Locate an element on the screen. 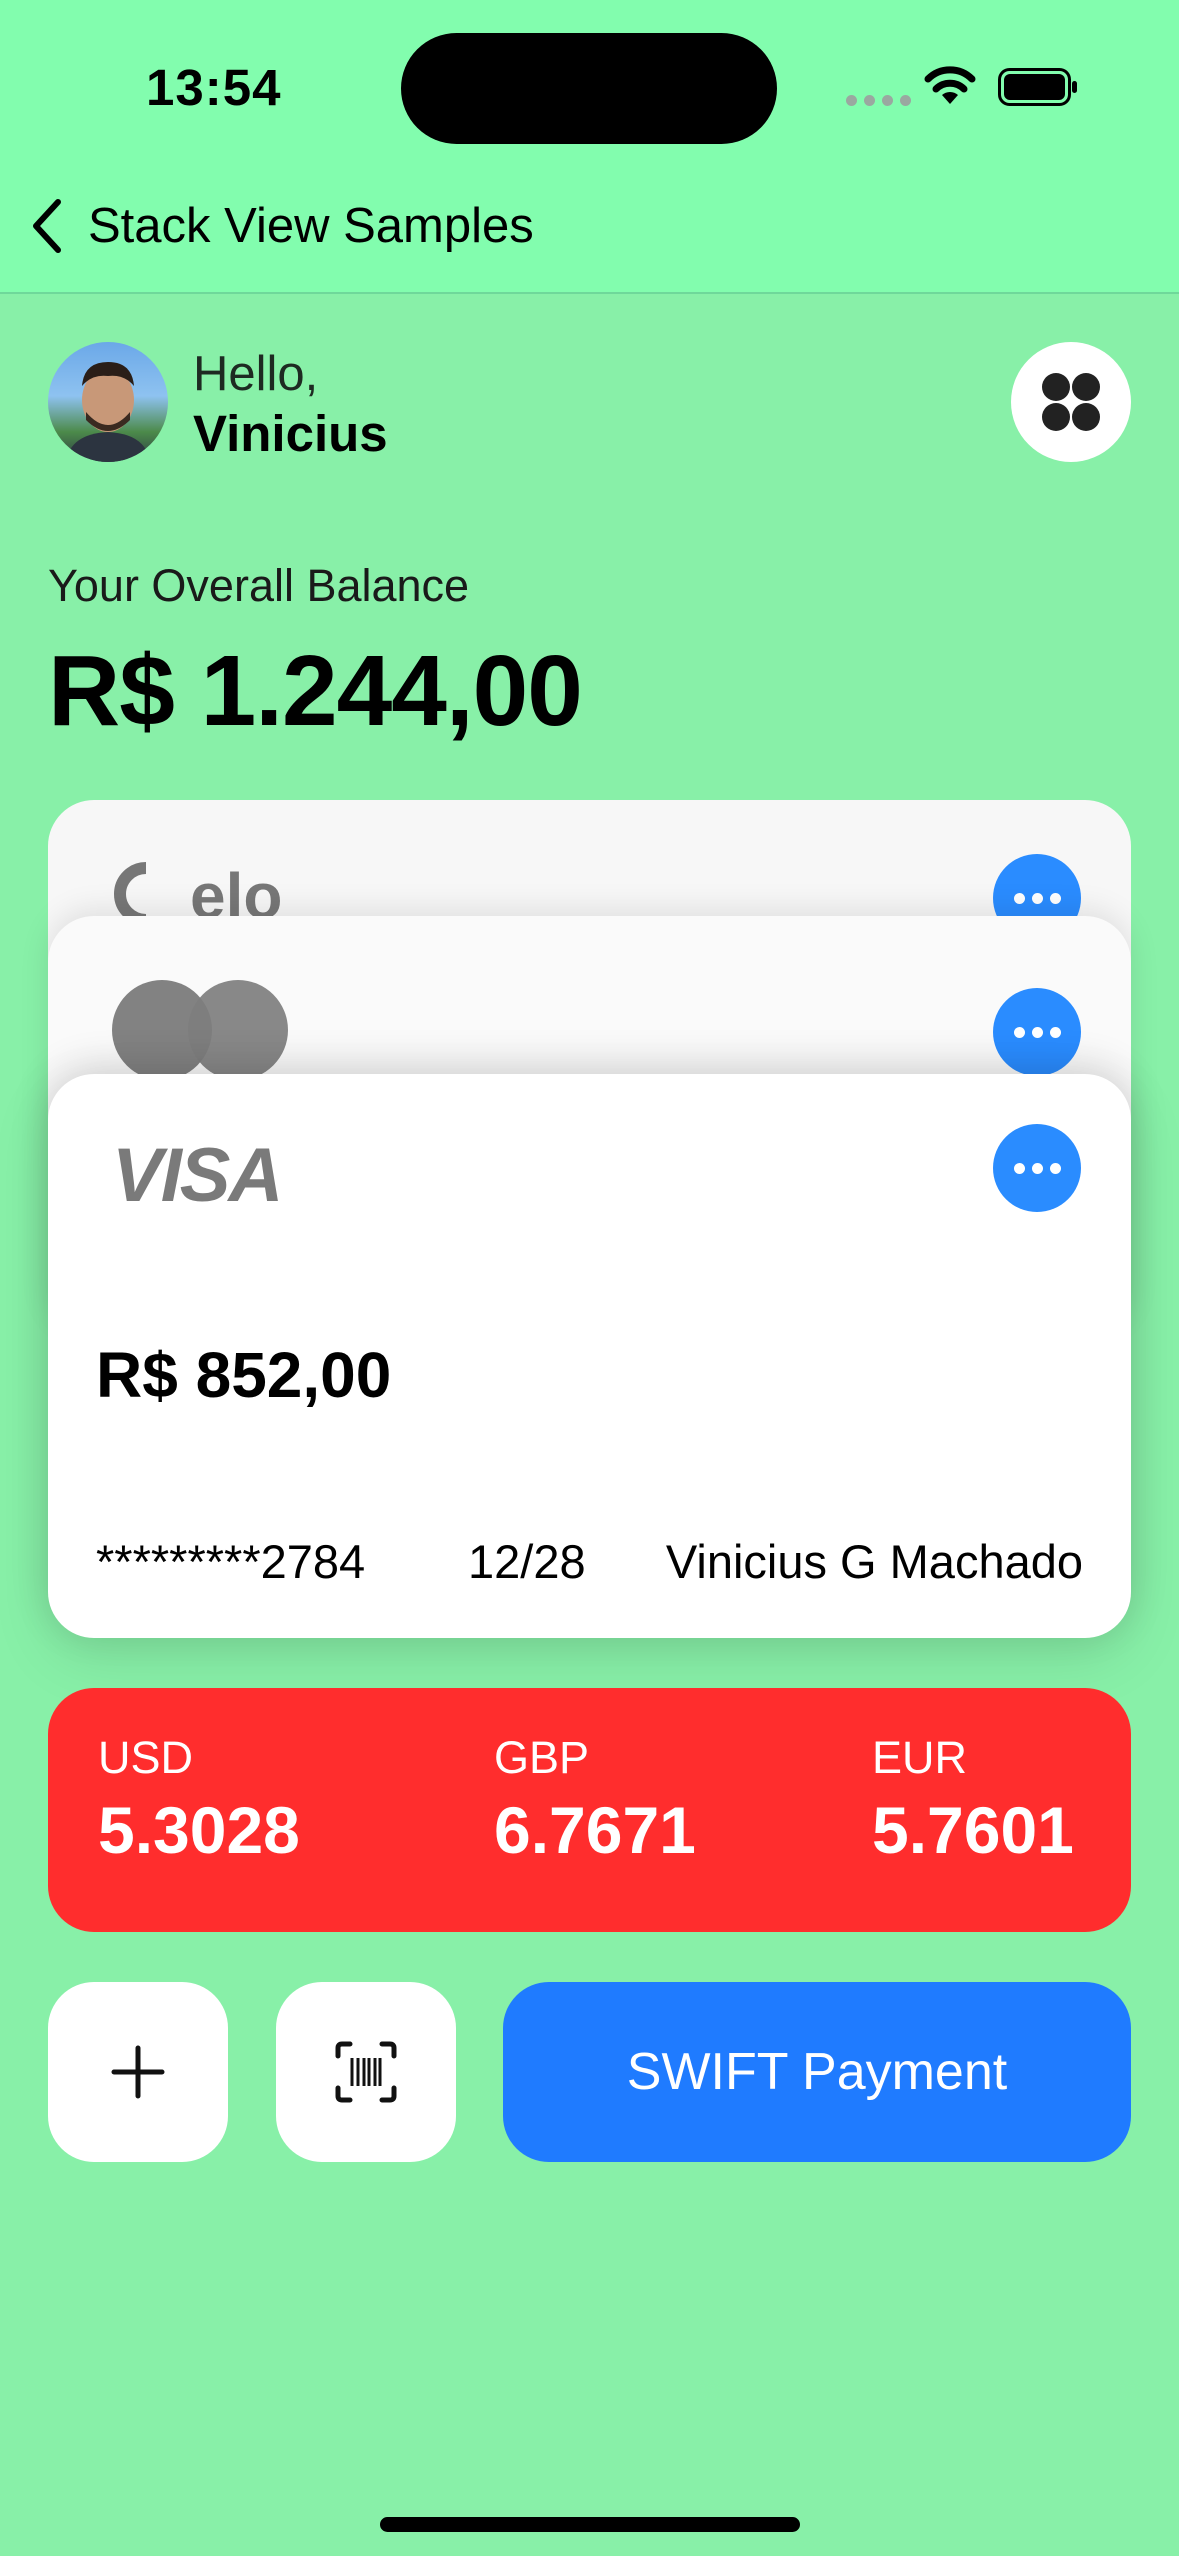 This screenshot has height=2556, width=1179. user-name: Vinicius is located at coordinates (290, 433).